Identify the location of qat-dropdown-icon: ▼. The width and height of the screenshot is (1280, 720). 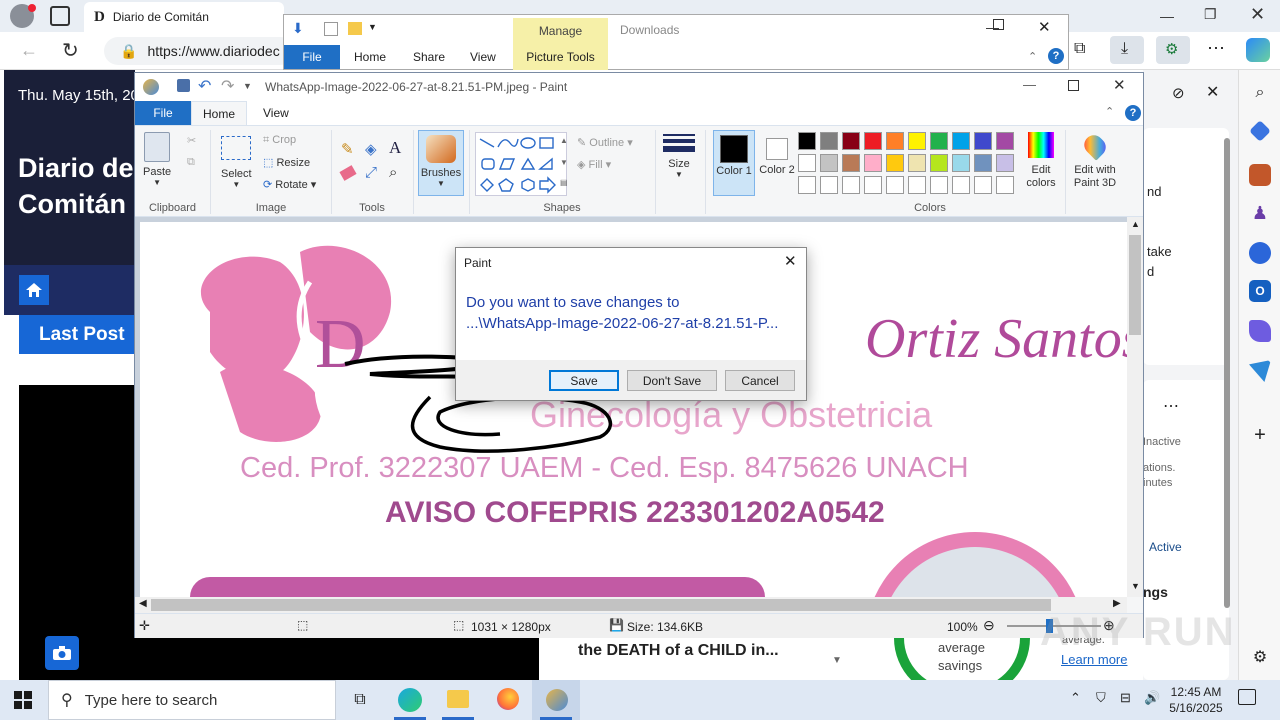
(247, 86).